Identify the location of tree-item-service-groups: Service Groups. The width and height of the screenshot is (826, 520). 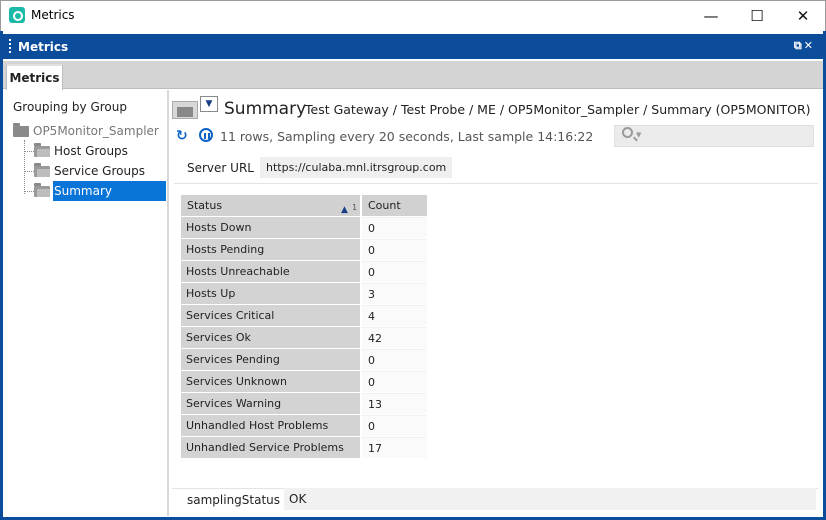
(89, 171).